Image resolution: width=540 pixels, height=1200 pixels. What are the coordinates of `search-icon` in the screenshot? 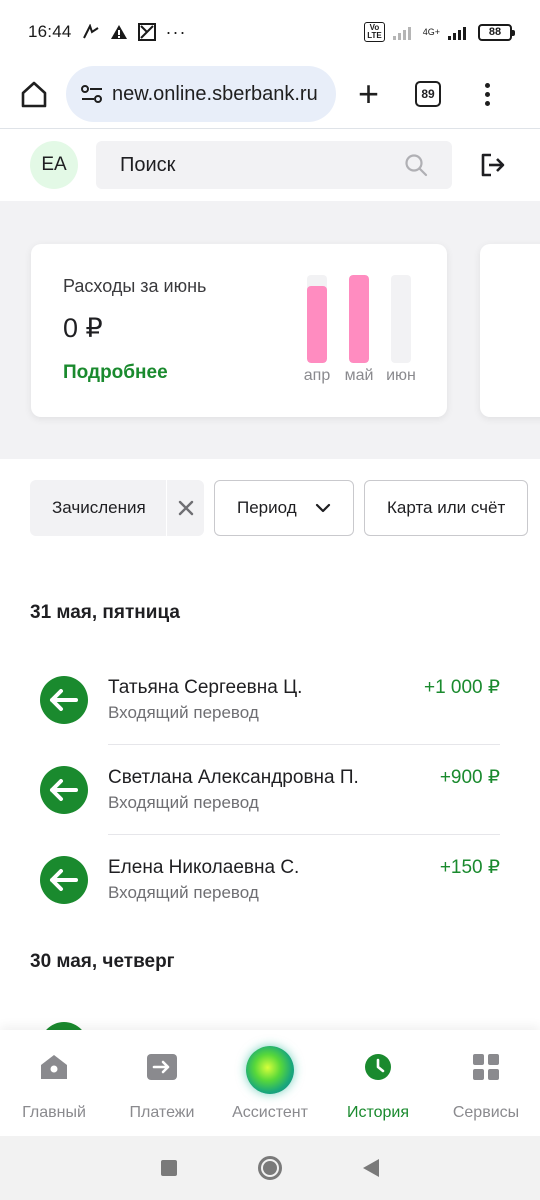 It's located at (416, 165).